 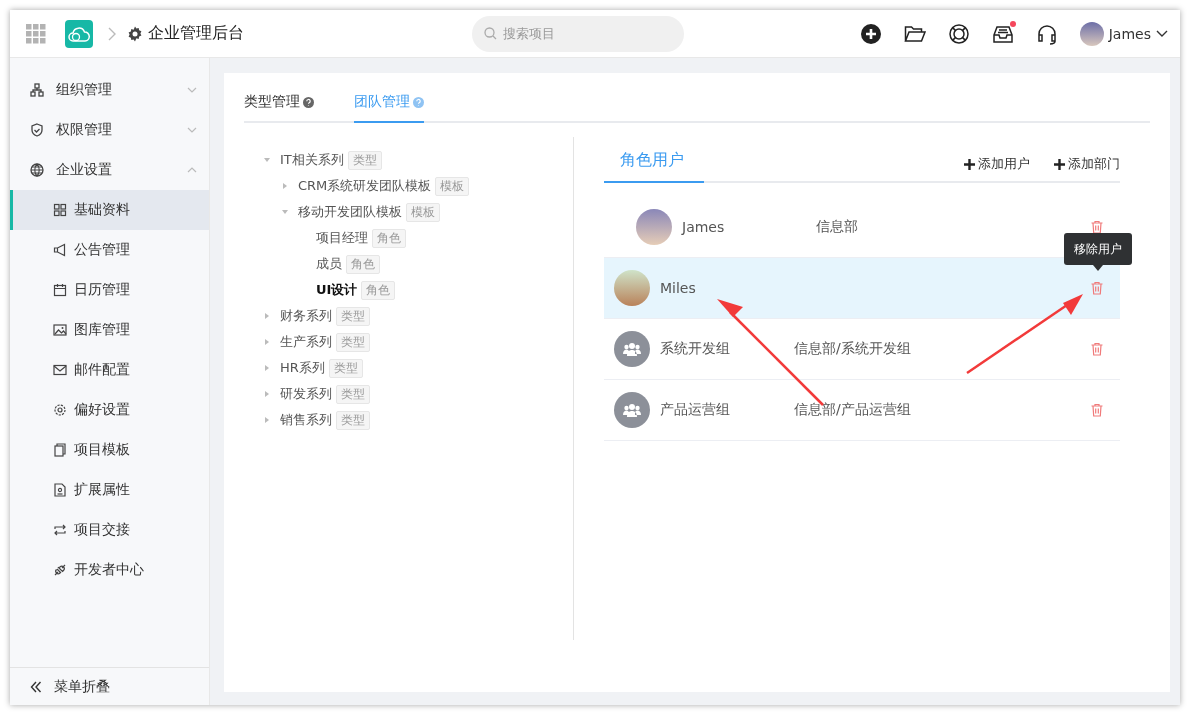 What do you see at coordinates (997, 164) in the screenshot?
I see `add-button: 添加用户` at bounding box center [997, 164].